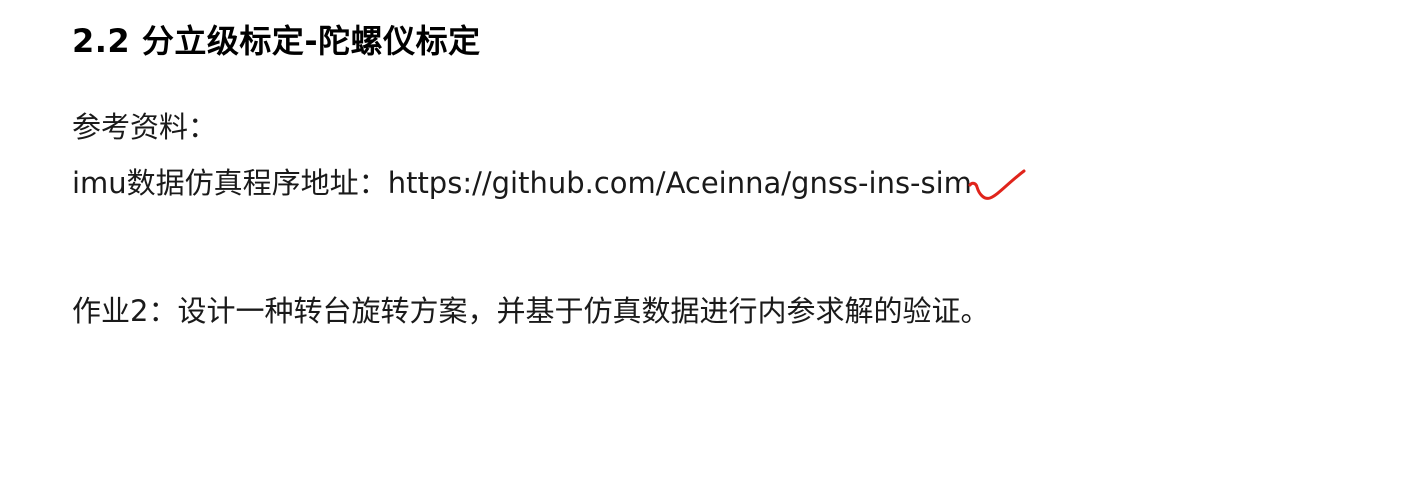 The height and width of the screenshot is (482, 1414). Describe the element at coordinates (531, 311) in the screenshot. I see `homework-text: 作业2：设计一种转台旋转方案，并基于仿真数据进行内参求解的验证。` at that location.